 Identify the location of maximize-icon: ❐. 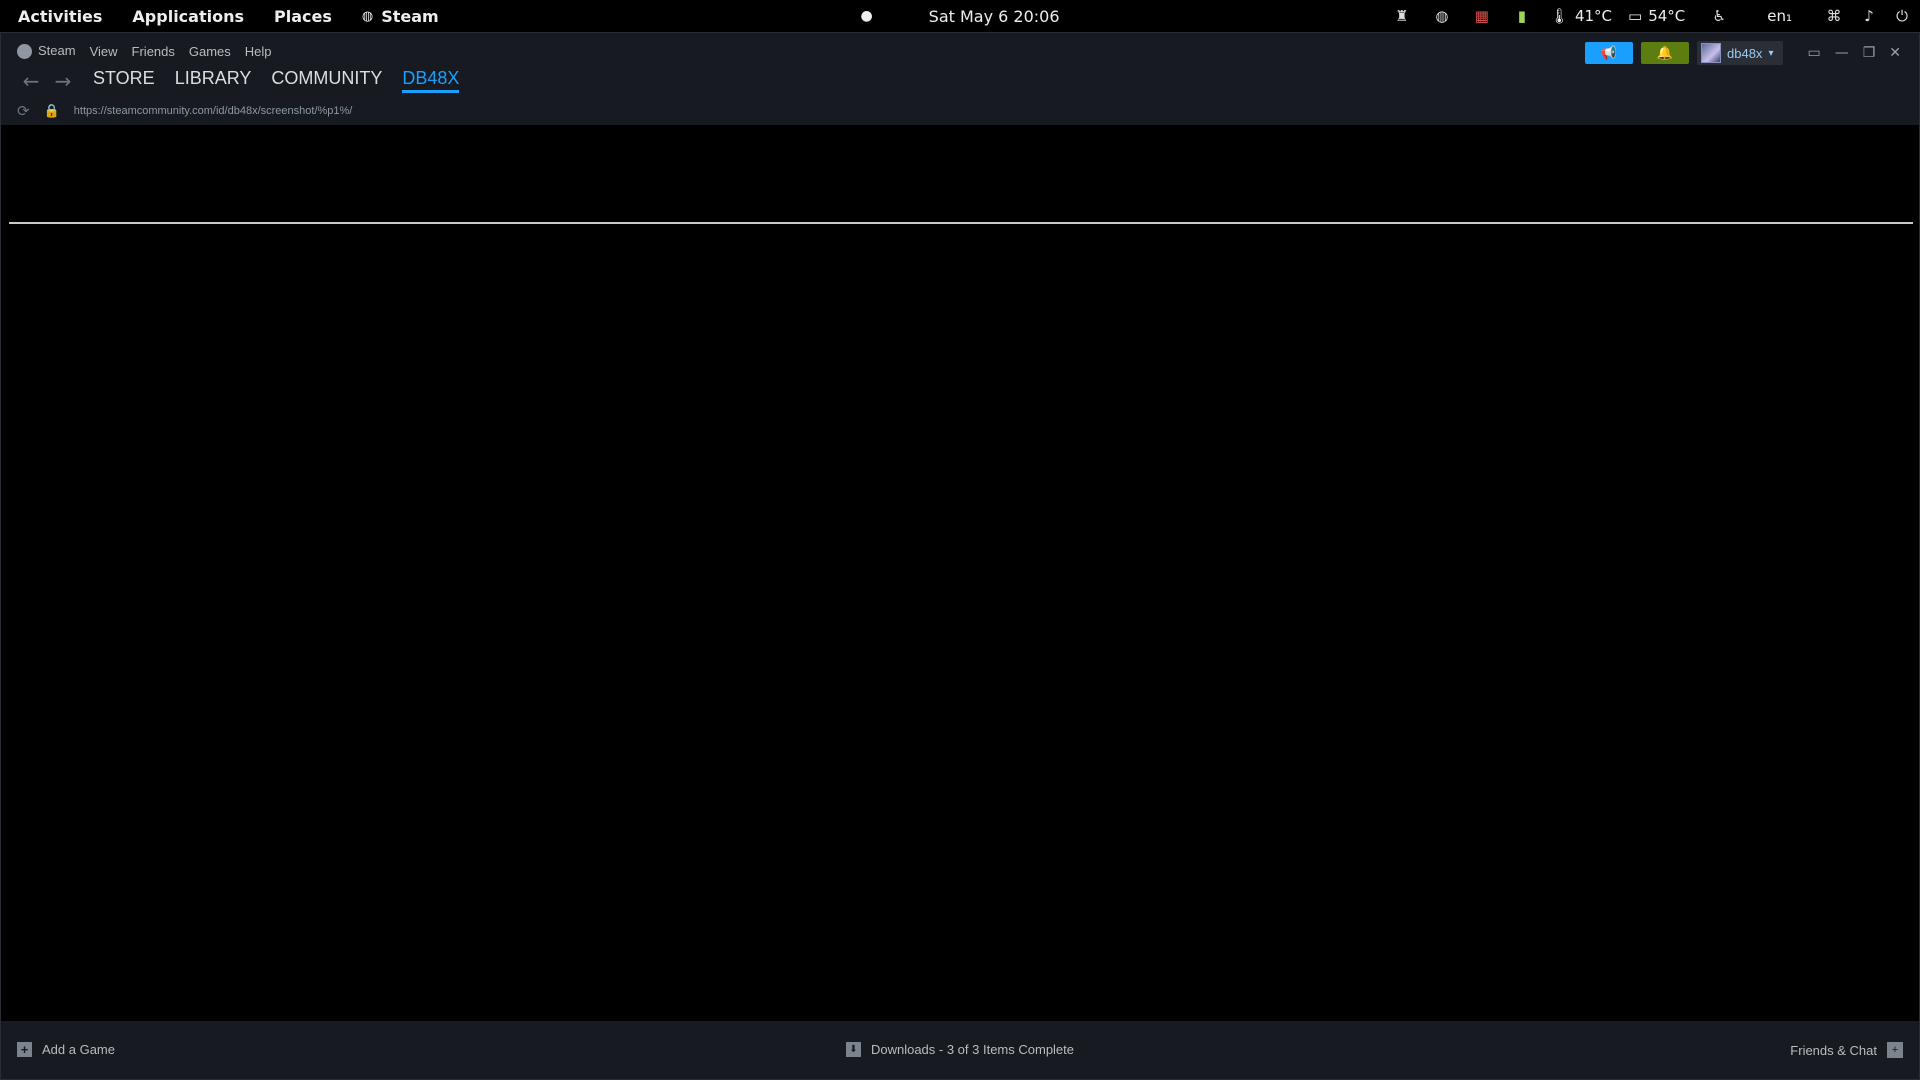
(1869, 53).